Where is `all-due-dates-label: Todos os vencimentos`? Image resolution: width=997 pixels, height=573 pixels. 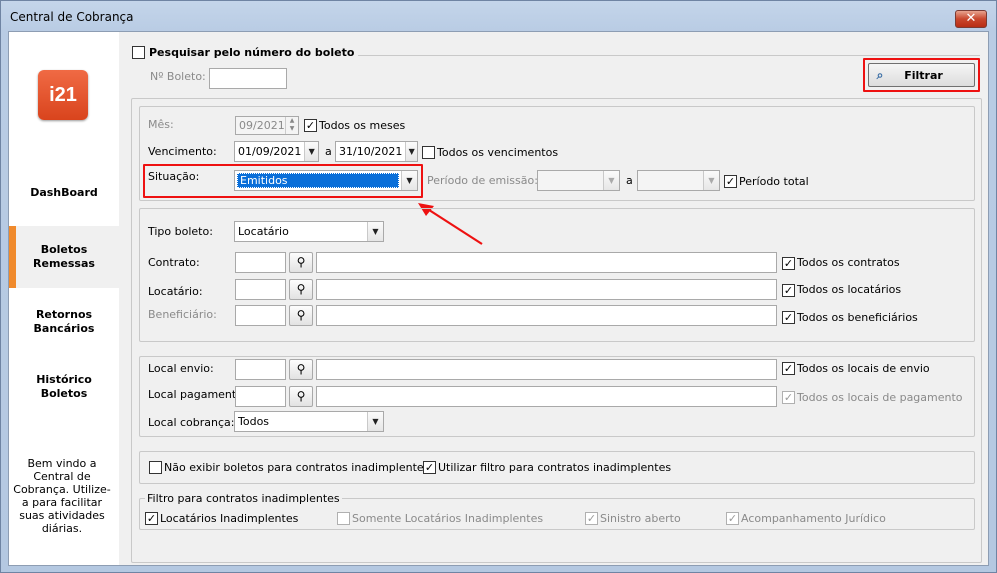
all-due-dates-label: Todos os vencimentos is located at coordinates (498, 152).